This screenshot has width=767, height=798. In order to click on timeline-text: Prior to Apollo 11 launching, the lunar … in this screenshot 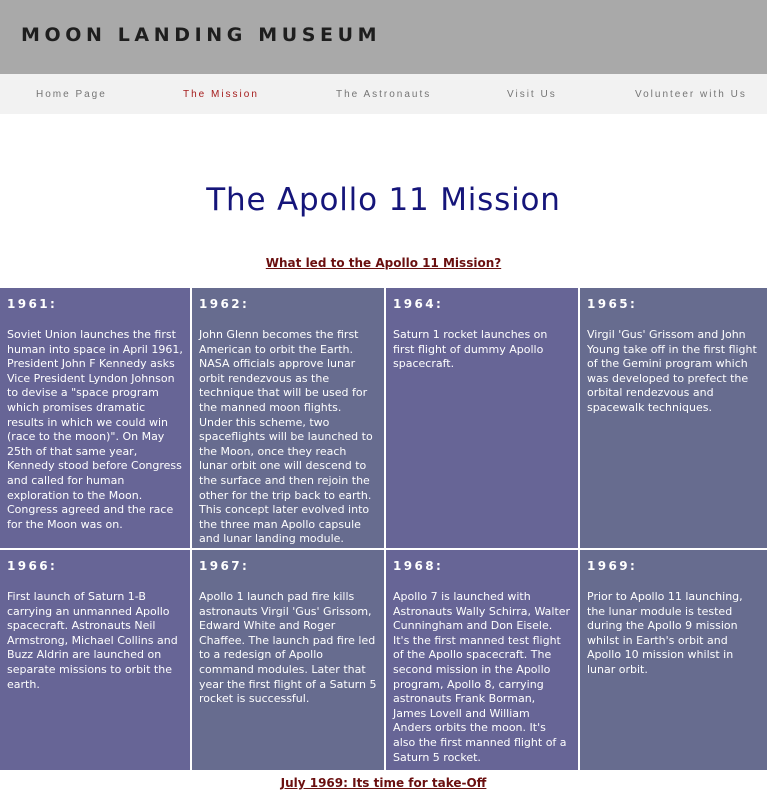, I will do `click(665, 633)`.